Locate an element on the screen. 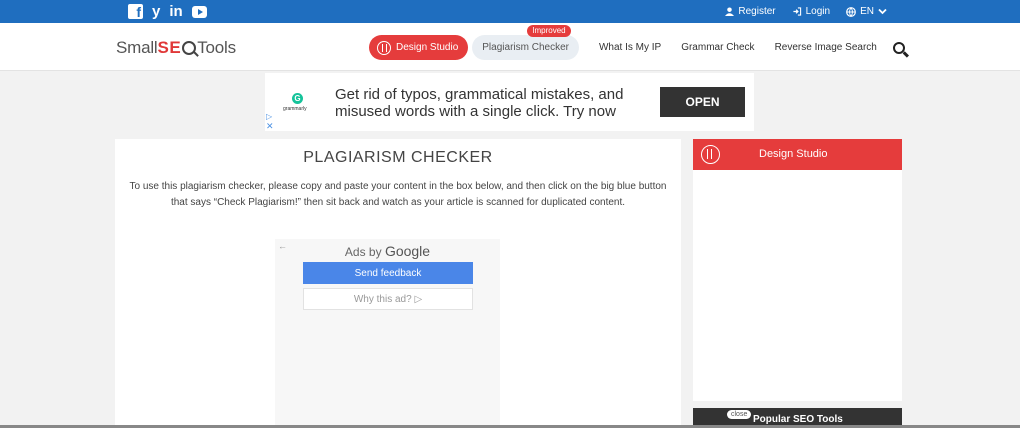 The width and height of the screenshot is (1020, 428). why-this-ad-button: Why this ad? ▷ is located at coordinates (388, 299).